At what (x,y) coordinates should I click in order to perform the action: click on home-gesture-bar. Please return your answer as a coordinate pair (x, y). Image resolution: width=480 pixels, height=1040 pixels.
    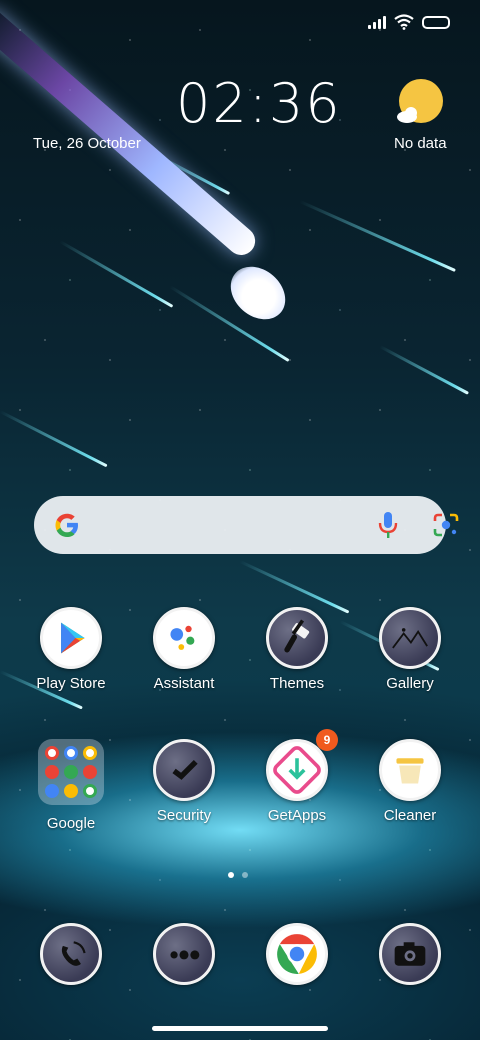
    Looking at the image, I should click on (240, 1028).